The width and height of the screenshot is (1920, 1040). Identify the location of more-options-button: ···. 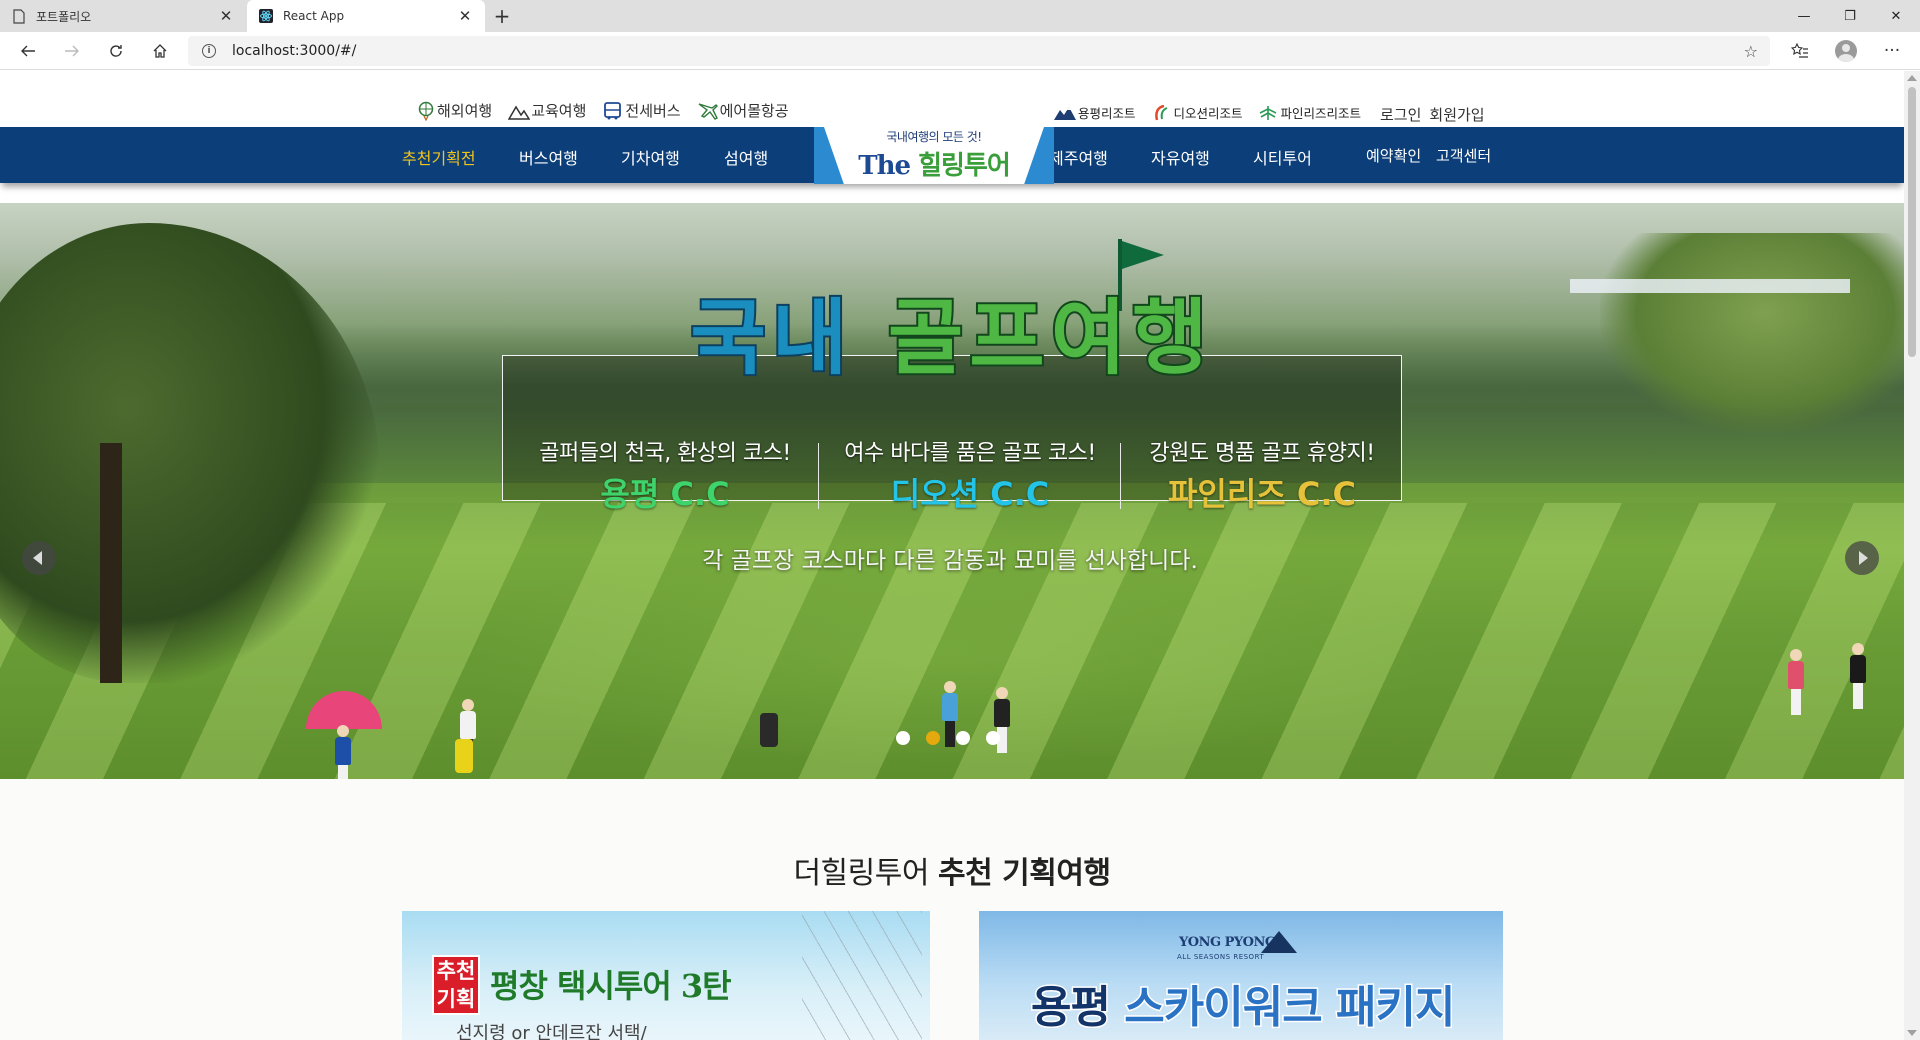
(1892, 51).